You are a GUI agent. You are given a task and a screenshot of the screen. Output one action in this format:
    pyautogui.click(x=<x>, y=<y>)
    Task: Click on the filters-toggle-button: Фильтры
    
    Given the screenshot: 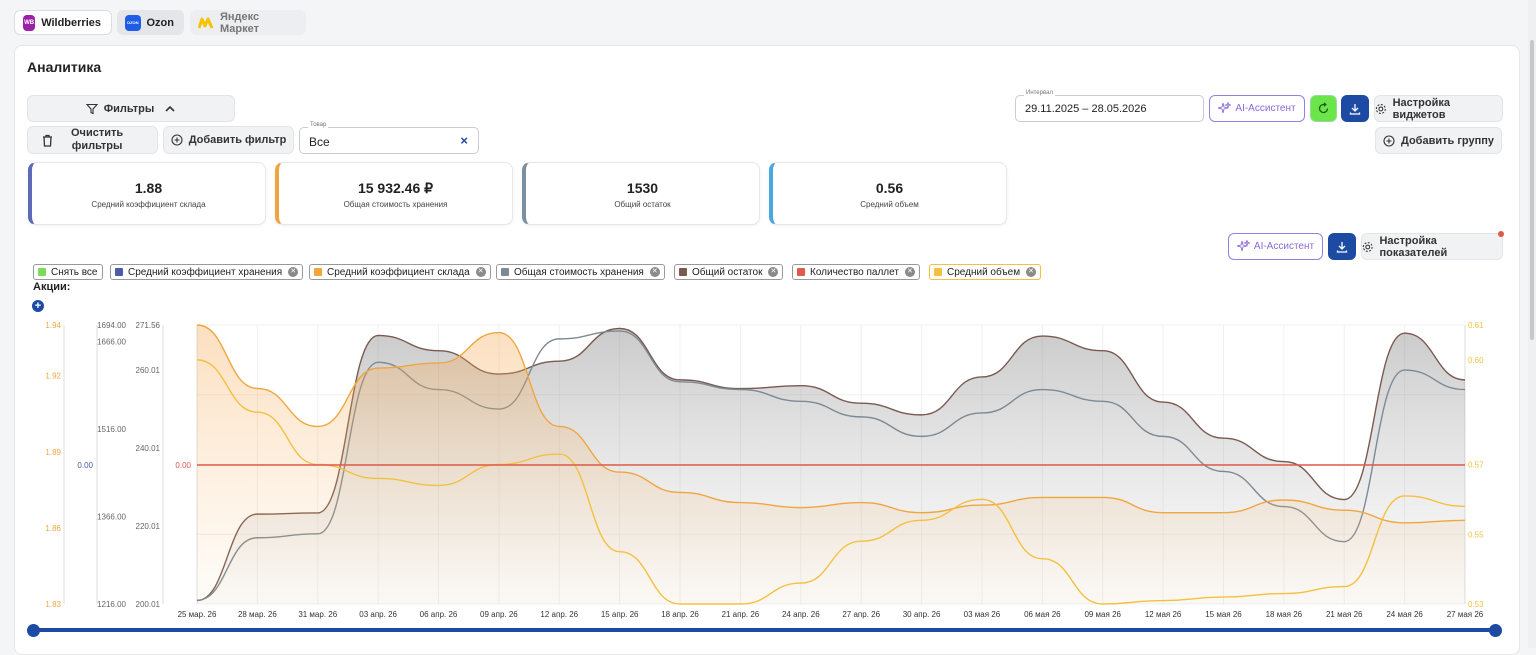 What is the action you would take?
    pyautogui.click(x=131, y=108)
    